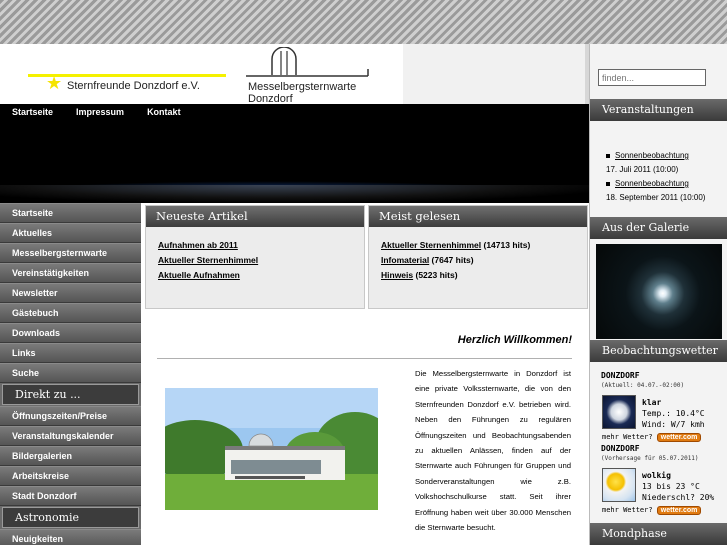 The height and width of the screenshot is (545, 727). Describe the element at coordinates (658, 351) in the screenshot. I see `wetter-heading: Beobachtungswetter` at that location.